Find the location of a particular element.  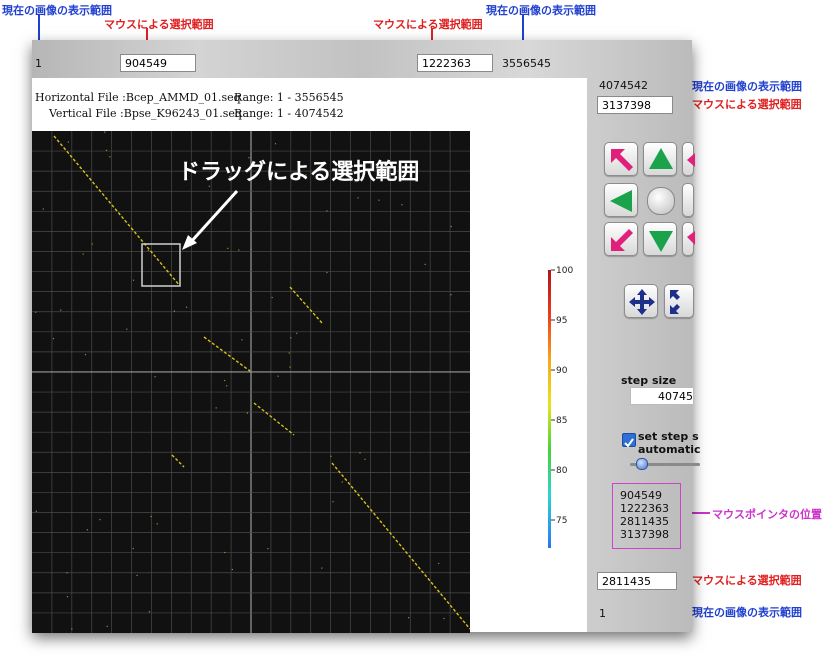

pan-up-button is located at coordinates (660, 159).